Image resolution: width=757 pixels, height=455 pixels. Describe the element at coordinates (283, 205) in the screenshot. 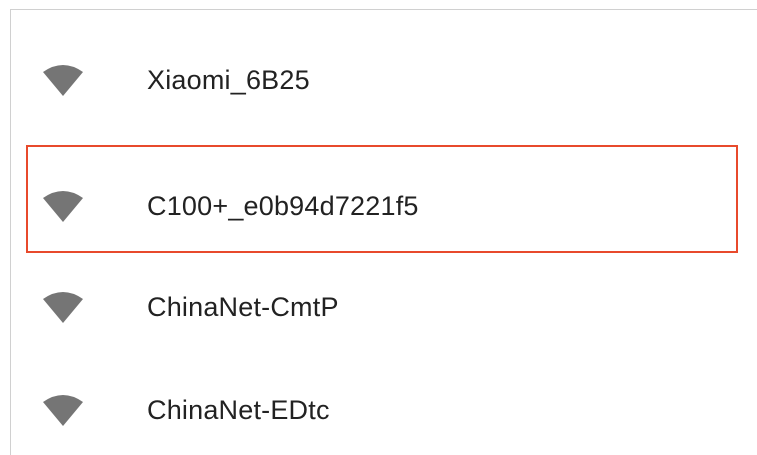

I see `wifi-ssid-label: C100+_e0b94d7221f5` at that location.